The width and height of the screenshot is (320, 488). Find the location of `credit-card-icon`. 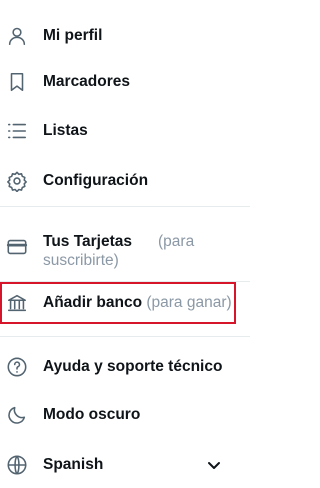

credit-card-icon is located at coordinates (17, 247).